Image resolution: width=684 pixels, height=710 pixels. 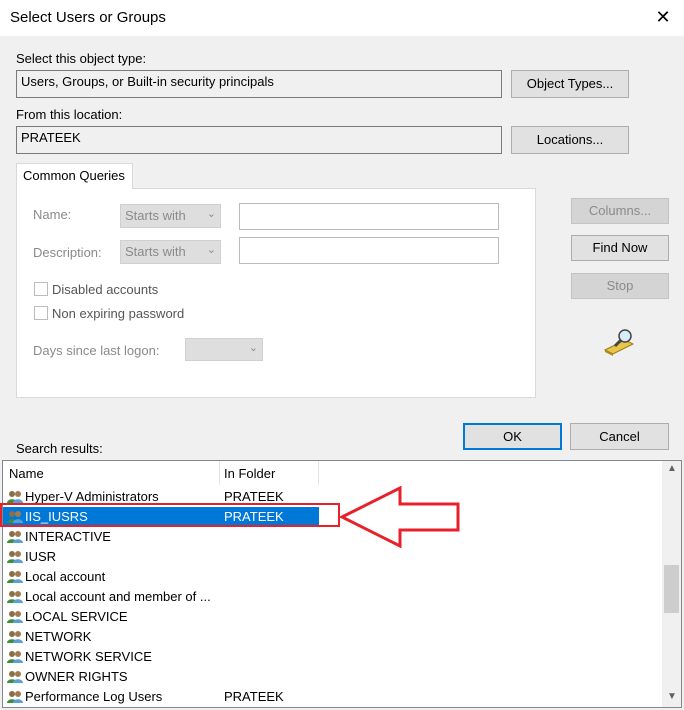 I want to click on name-input, so click(x=369, y=216).